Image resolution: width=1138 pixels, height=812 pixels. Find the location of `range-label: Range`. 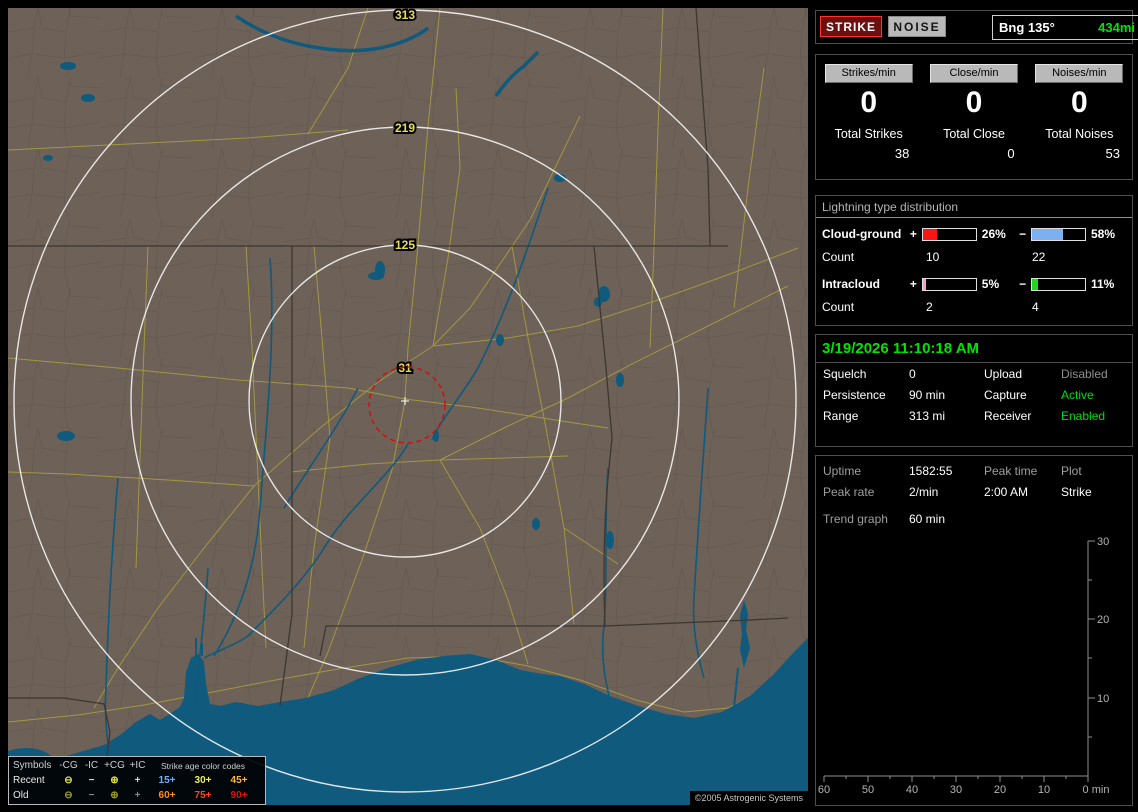

range-label: Range is located at coordinates (841, 416).